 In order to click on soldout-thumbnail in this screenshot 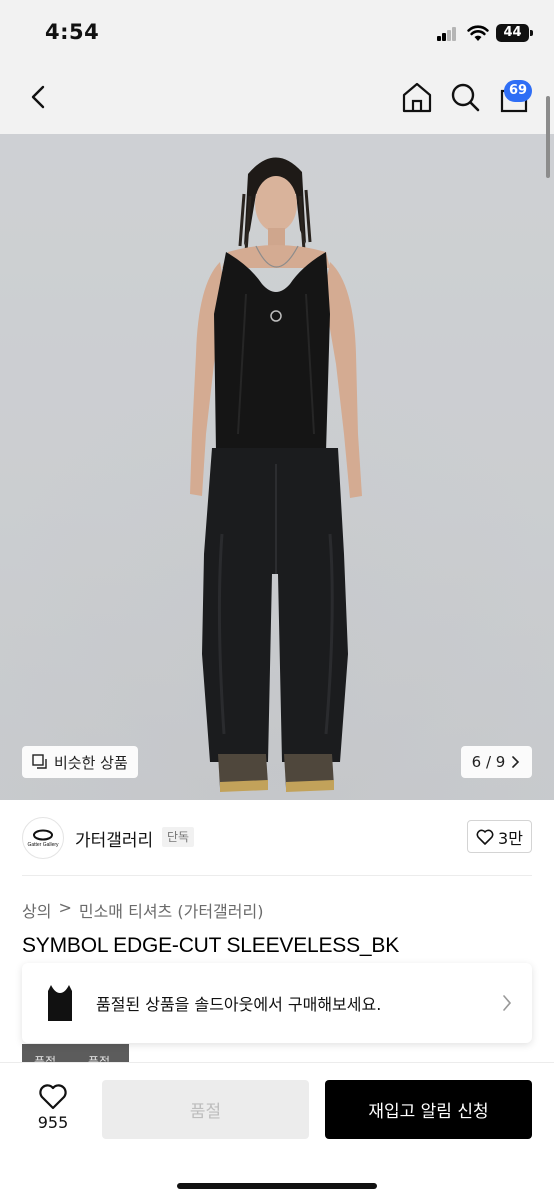, I will do `click(60, 1003)`.